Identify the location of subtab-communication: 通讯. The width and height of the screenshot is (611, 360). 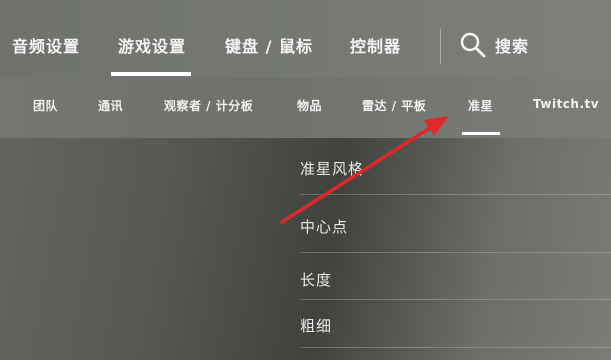
(110, 105).